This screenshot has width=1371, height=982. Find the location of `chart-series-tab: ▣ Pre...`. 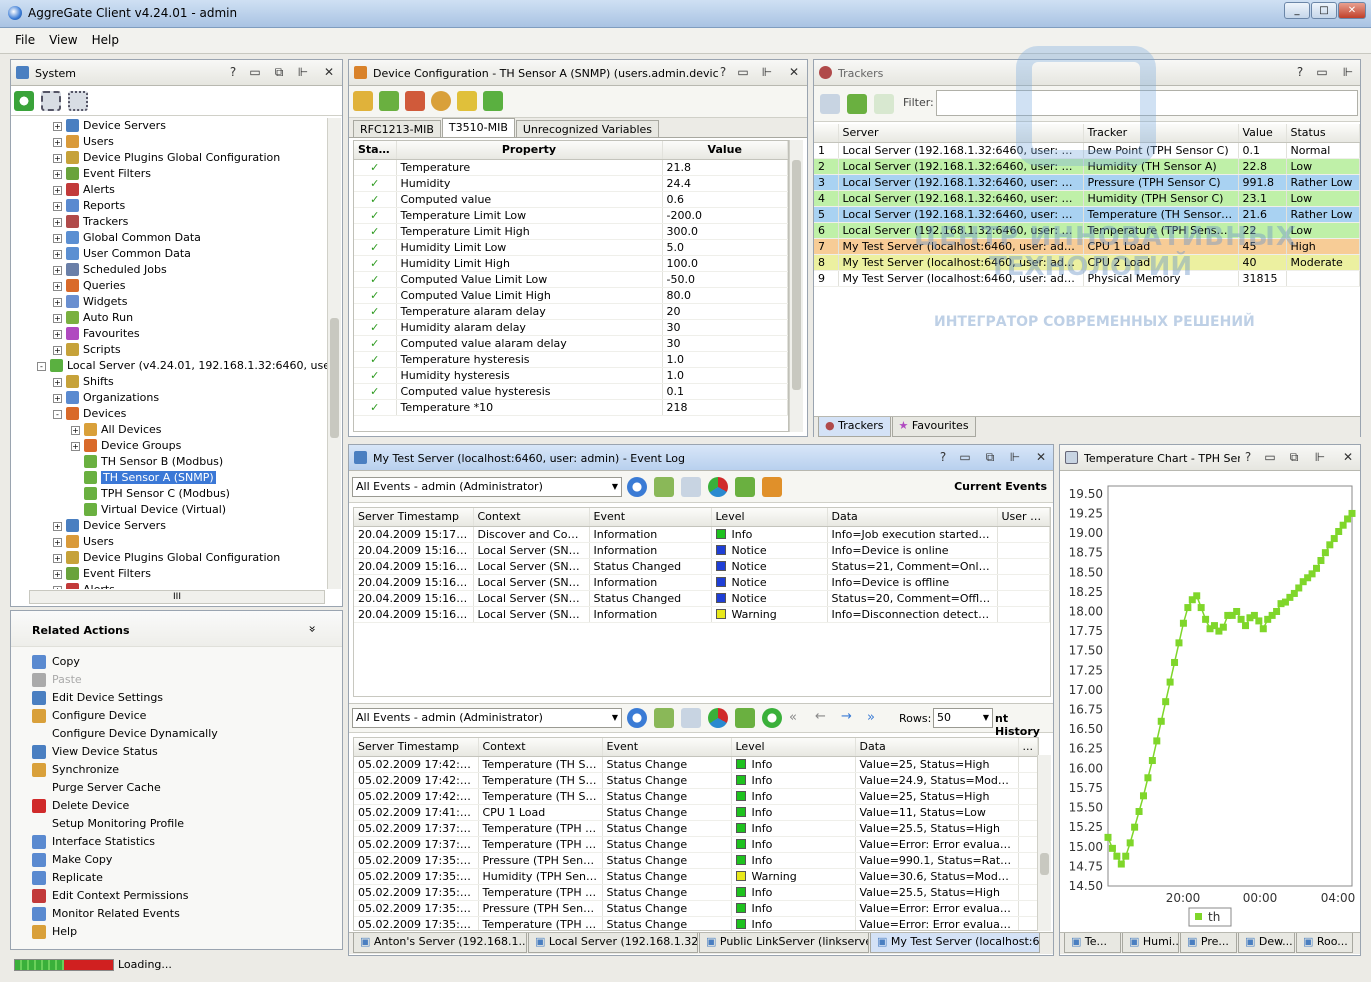

chart-series-tab: ▣ Pre... is located at coordinates (1208, 943).